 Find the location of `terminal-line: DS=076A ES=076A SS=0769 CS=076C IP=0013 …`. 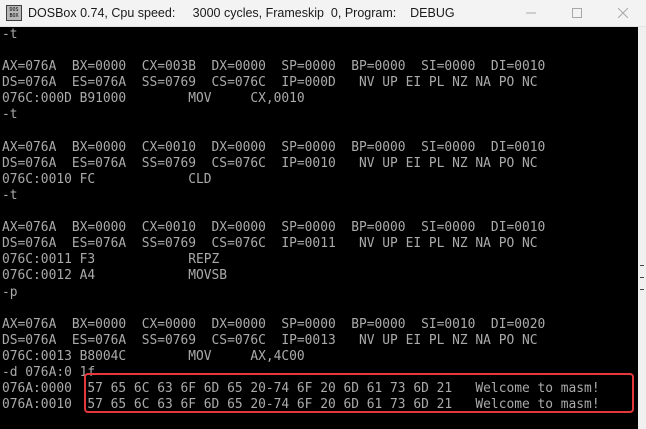

terminal-line: DS=076A ES=076A SS=0769 CS=076C IP=0013 … is located at coordinates (270, 340).